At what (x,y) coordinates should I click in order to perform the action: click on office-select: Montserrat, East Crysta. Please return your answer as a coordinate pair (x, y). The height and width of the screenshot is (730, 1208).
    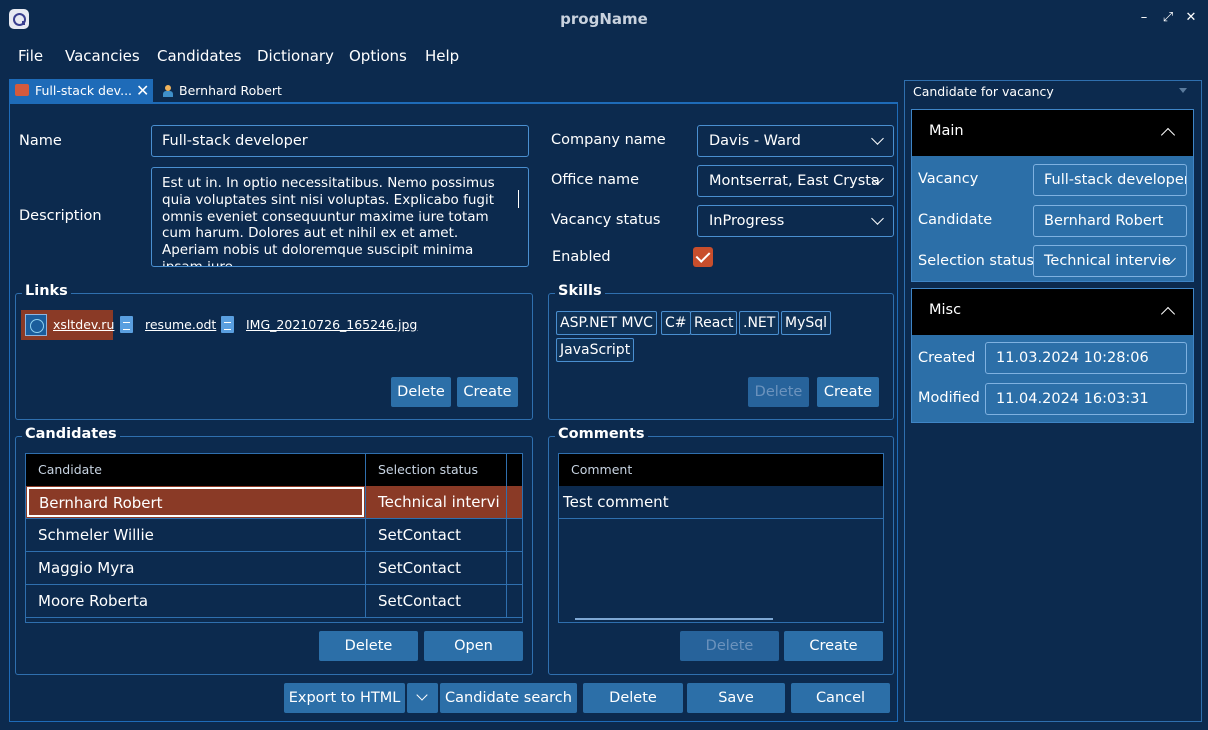
    Looking at the image, I should click on (795, 181).